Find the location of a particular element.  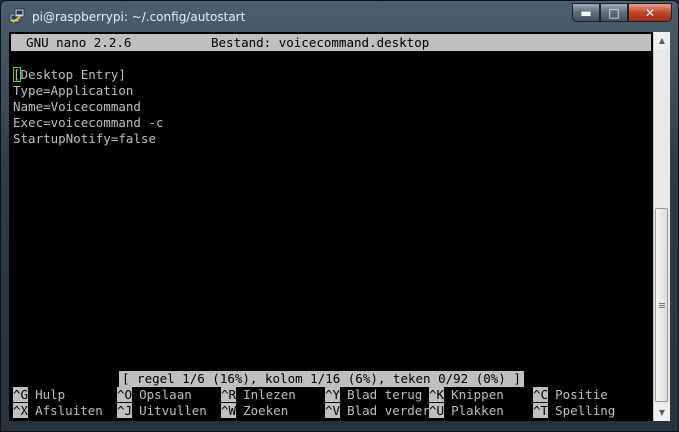

window-controls: ▬ □ ✕ is located at coordinates (622, 13).